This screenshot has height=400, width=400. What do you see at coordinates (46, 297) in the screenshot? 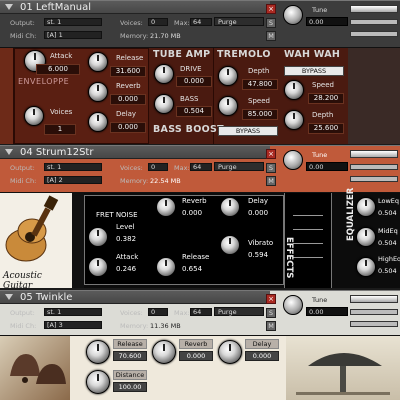
I see `instrument-name: 05 Twinkle` at bounding box center [46, 297].